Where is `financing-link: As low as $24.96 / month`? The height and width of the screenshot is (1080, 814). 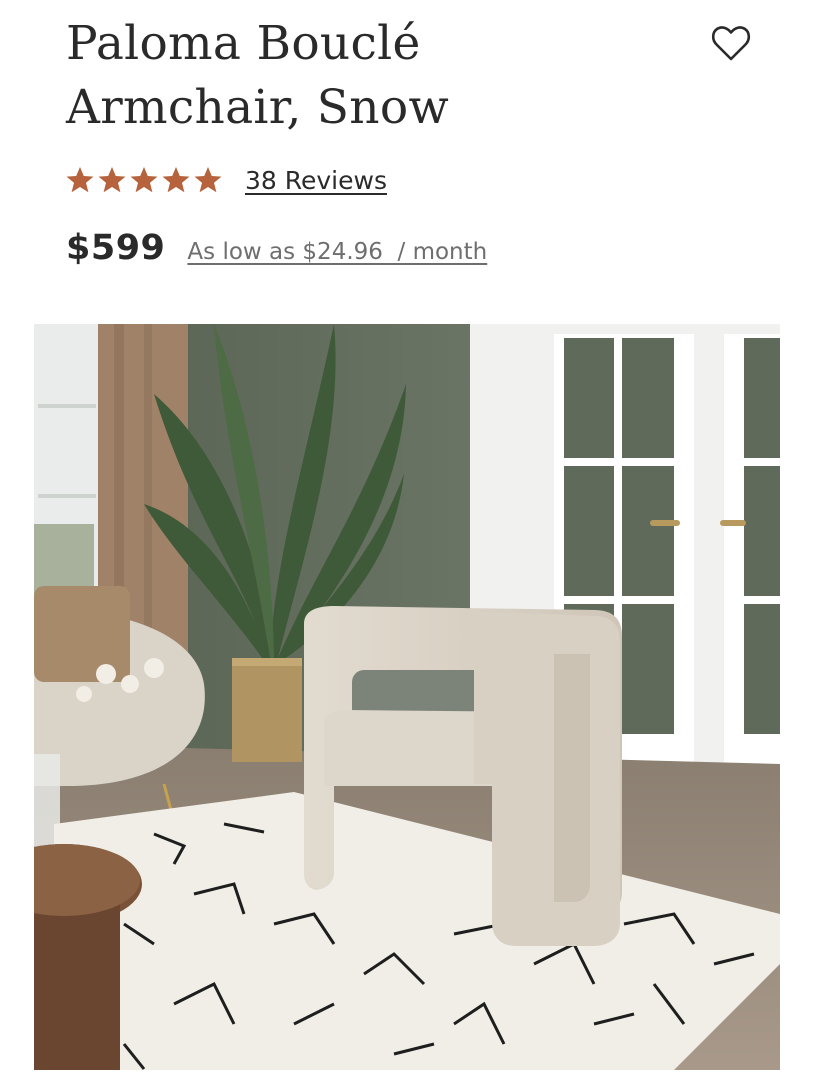
financing-link: As low as $24.96 / month is located at coordinates (337, 252).